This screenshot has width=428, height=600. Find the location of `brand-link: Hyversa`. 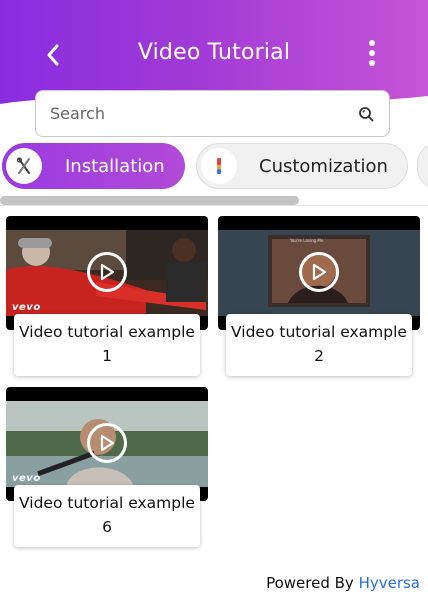

brand-link: Hyversa is located at coordinates (389, 583).